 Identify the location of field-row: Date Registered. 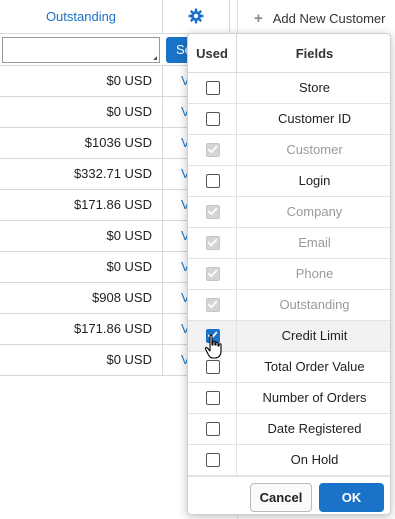
(289, 429).